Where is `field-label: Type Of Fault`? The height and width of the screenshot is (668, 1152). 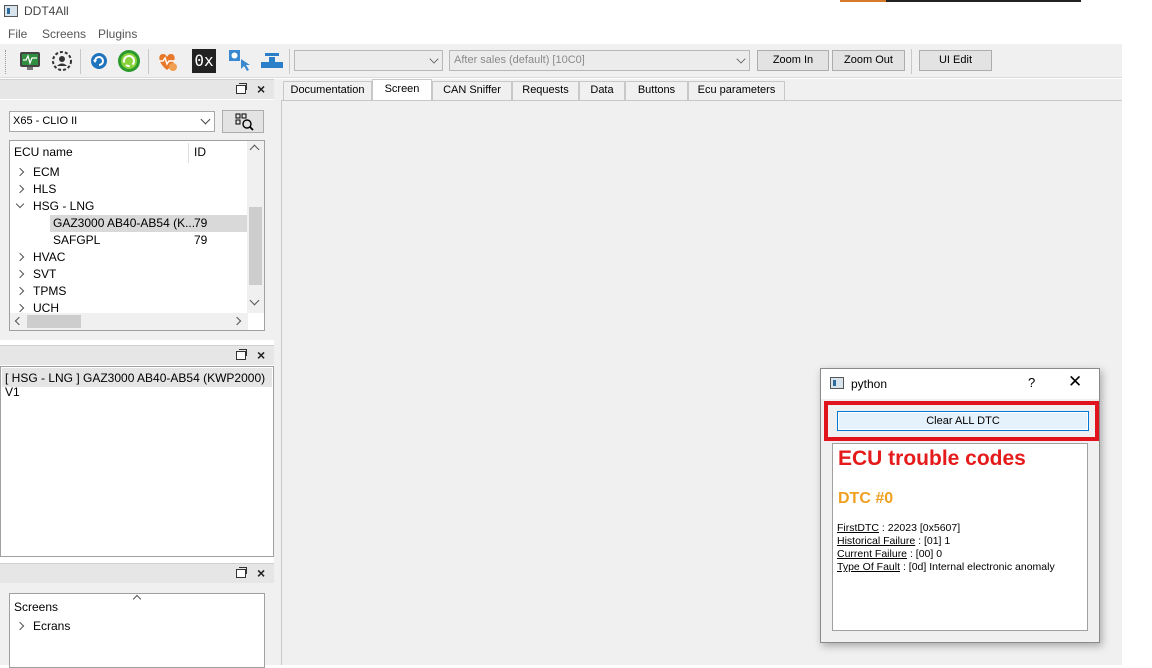
field-label: Type Of Fault is located at coordinates (869, 567).